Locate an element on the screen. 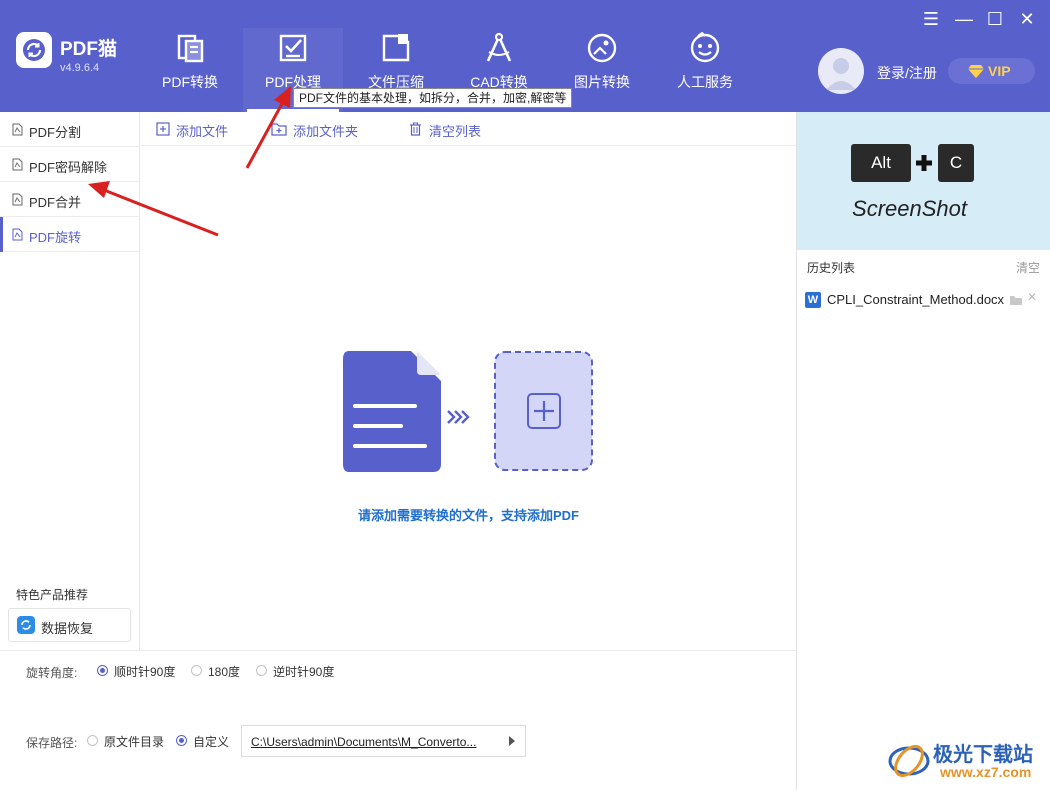 Image resolution: width=1050 pixels, height=790 pixels. remove-icon: ✕ is located at coordinates (1032, 297).